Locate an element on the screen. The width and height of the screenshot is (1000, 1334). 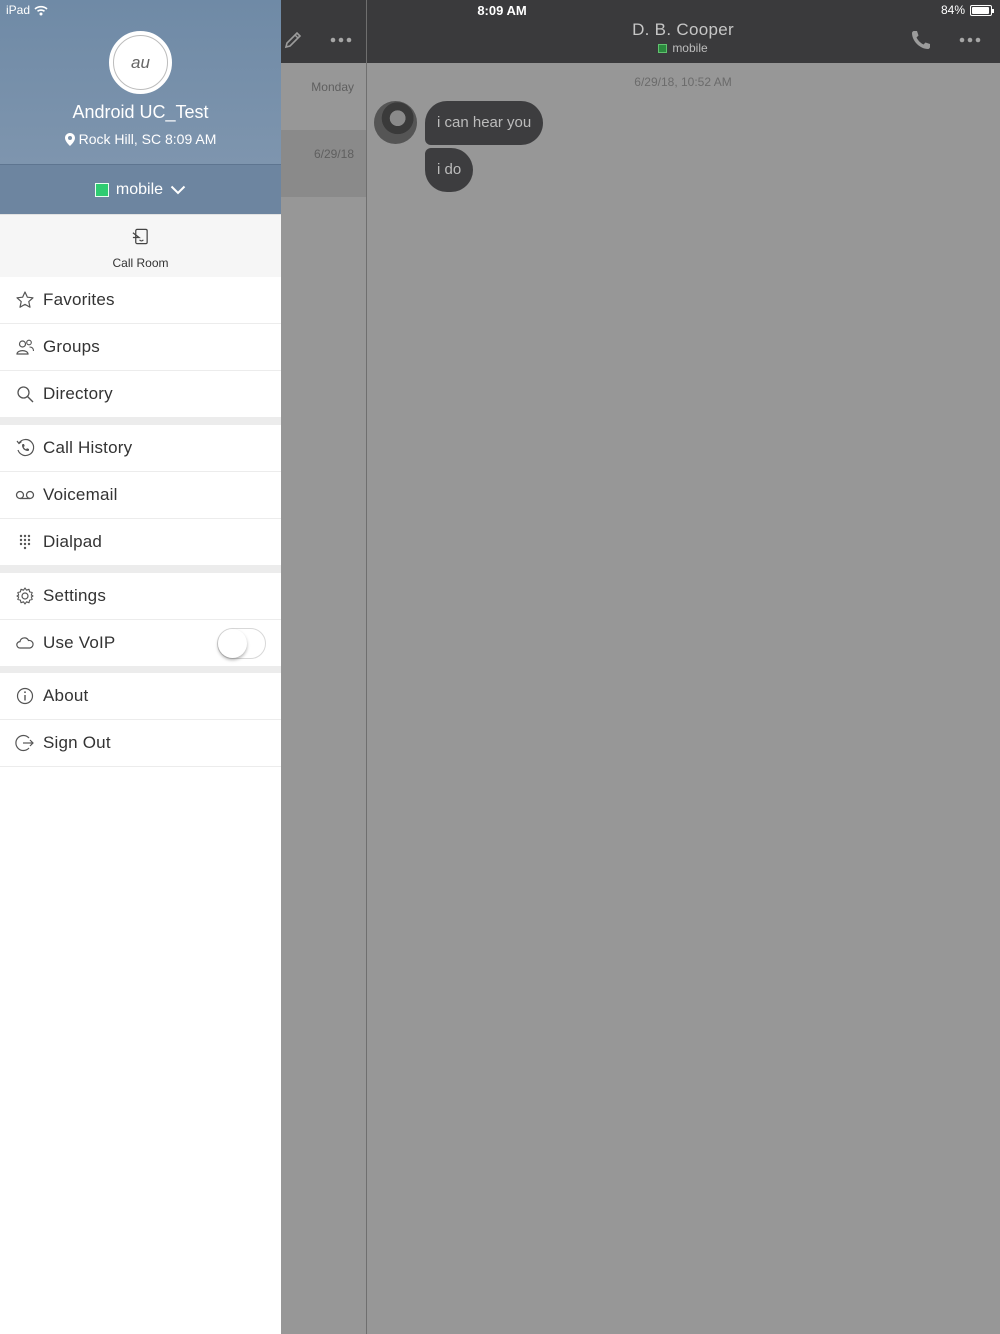
chat-contact-name: D. B. Cooper is located at coordinates (683, 29).